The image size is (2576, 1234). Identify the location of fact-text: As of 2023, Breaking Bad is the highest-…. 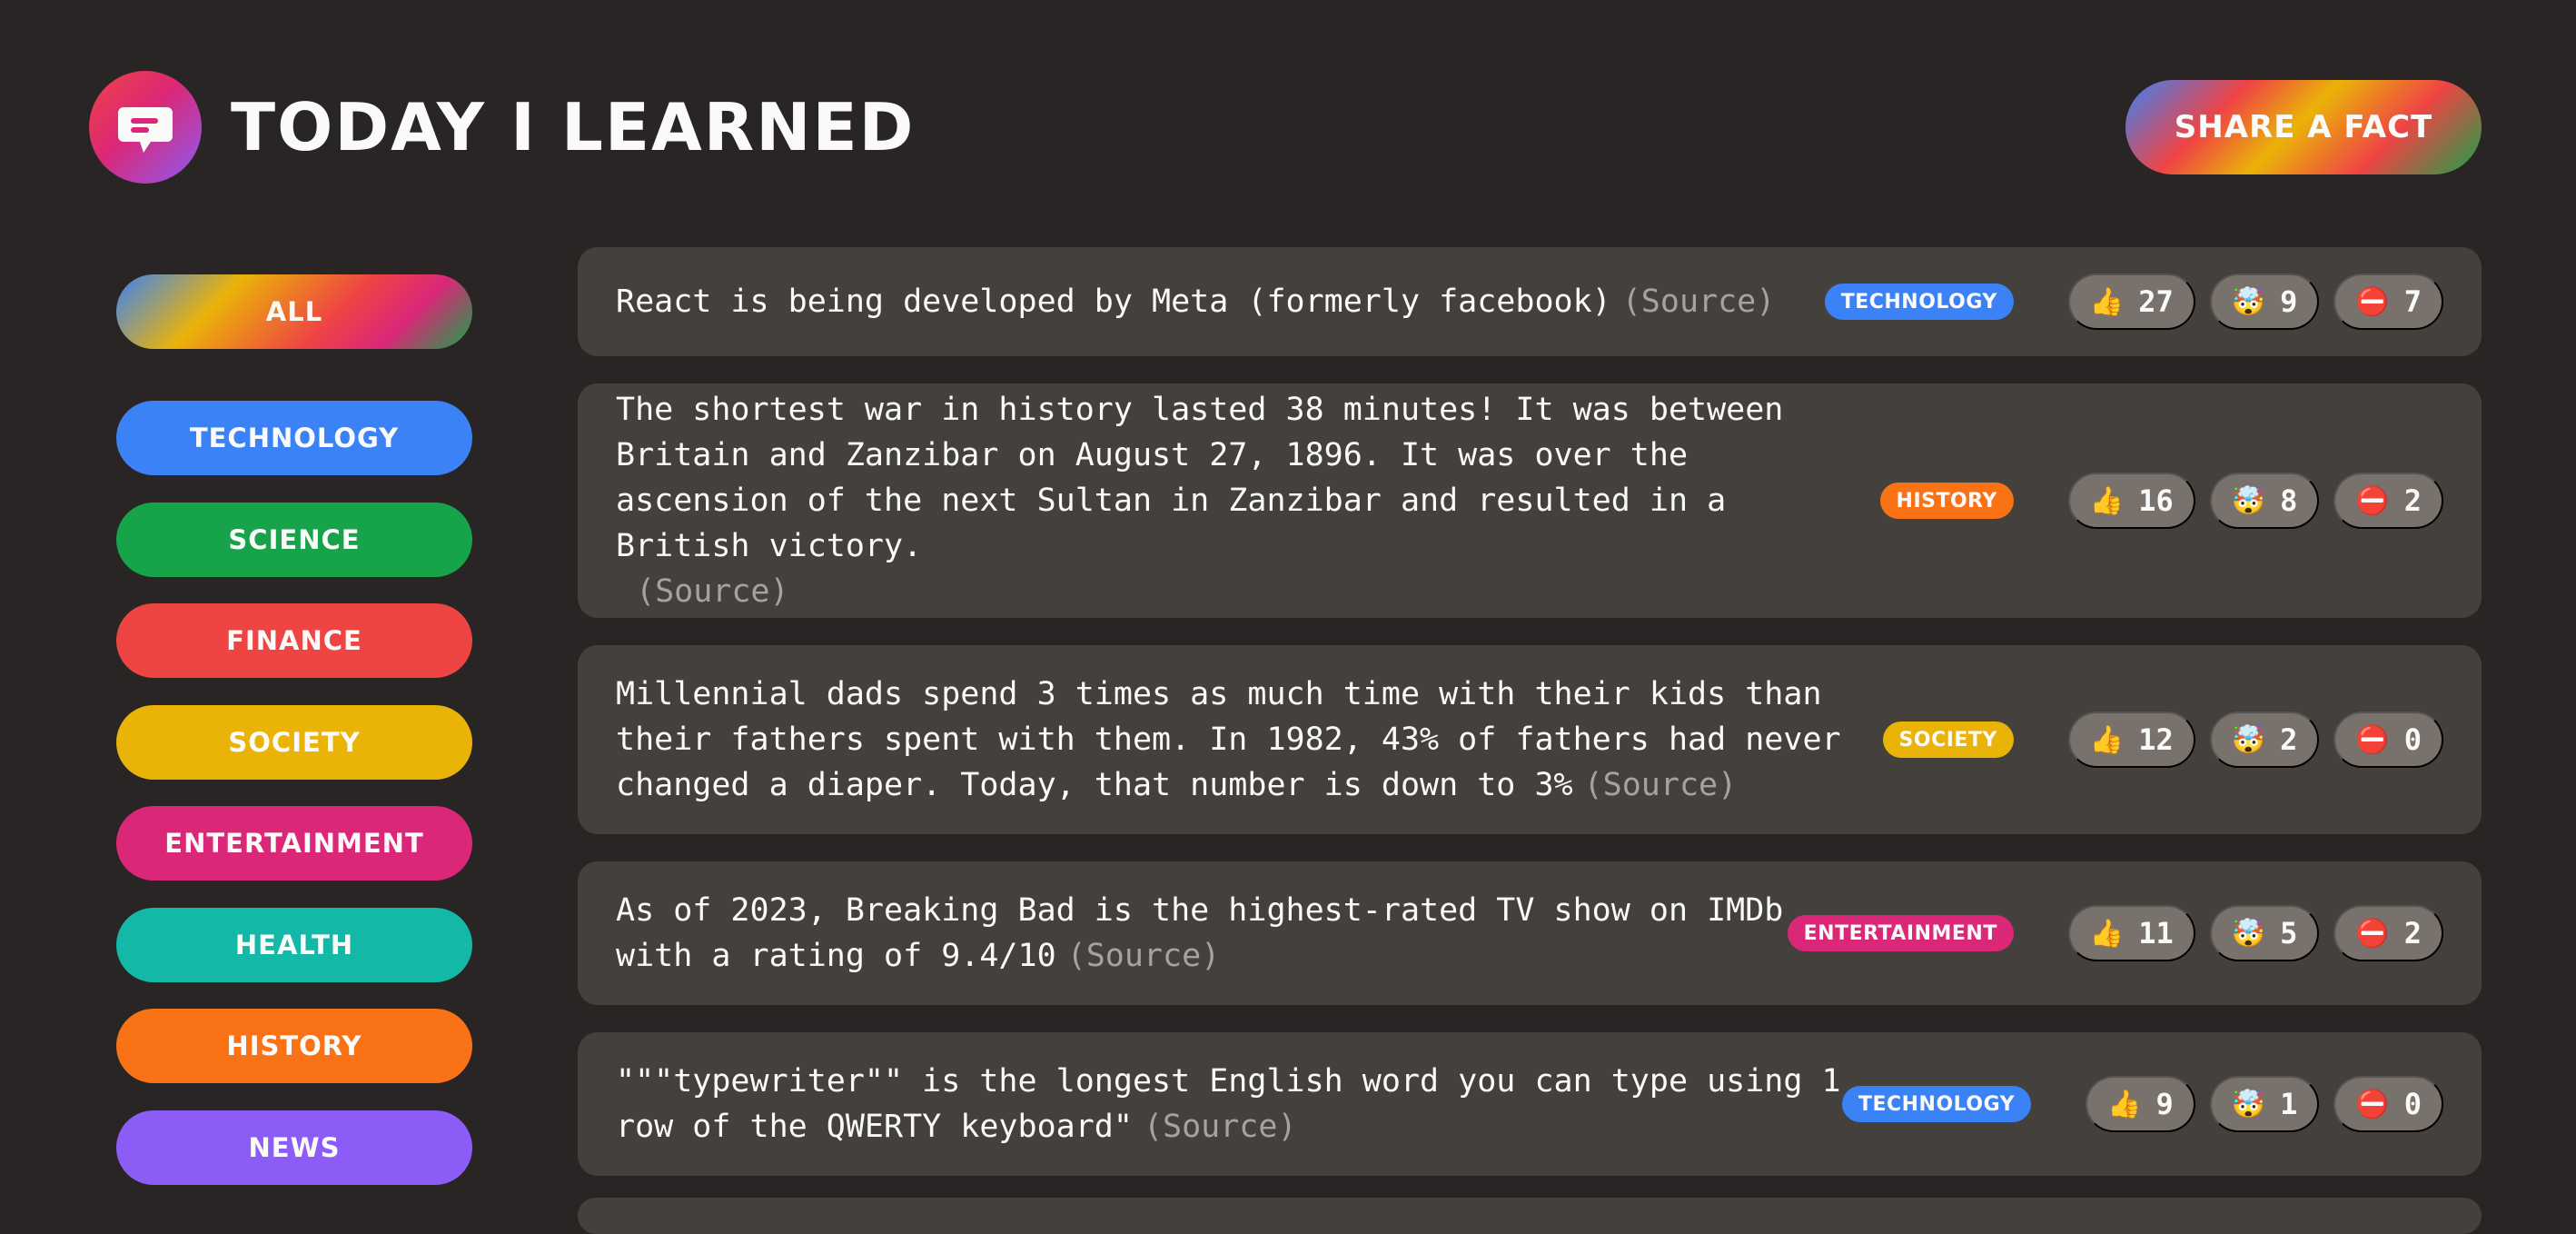
(1202, 934).